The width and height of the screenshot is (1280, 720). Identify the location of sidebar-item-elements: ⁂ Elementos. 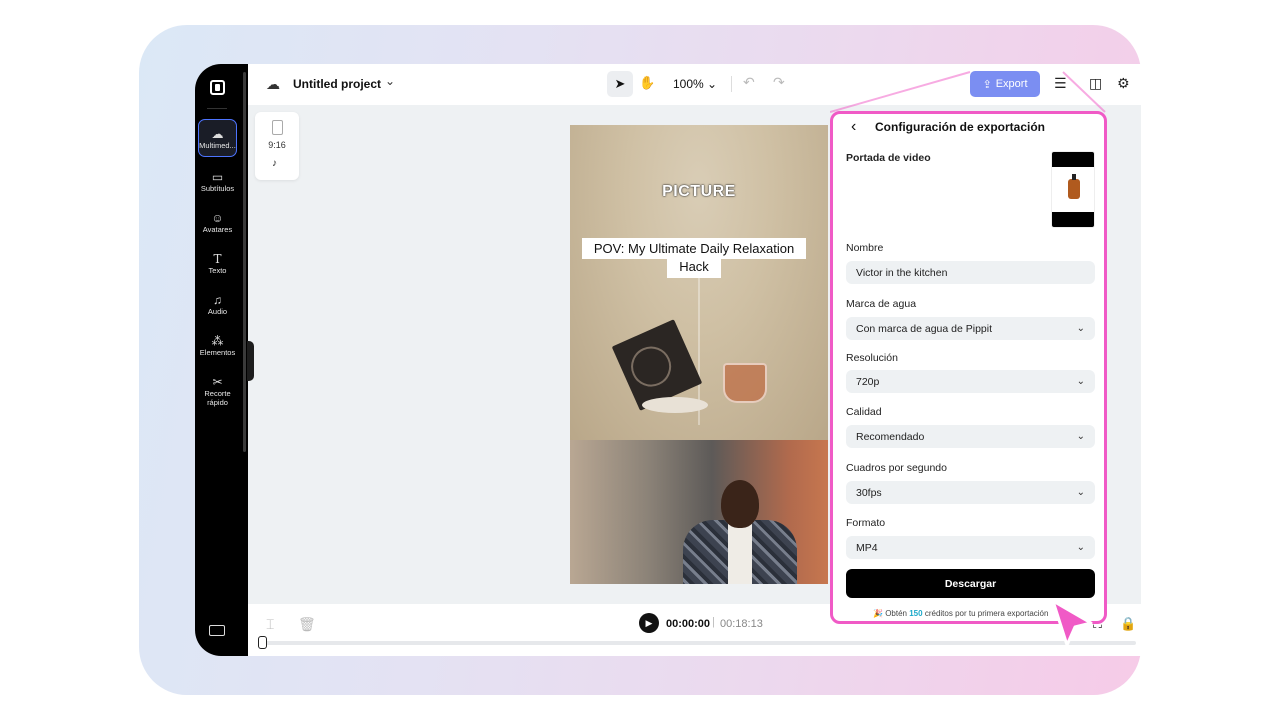
(217, 345).